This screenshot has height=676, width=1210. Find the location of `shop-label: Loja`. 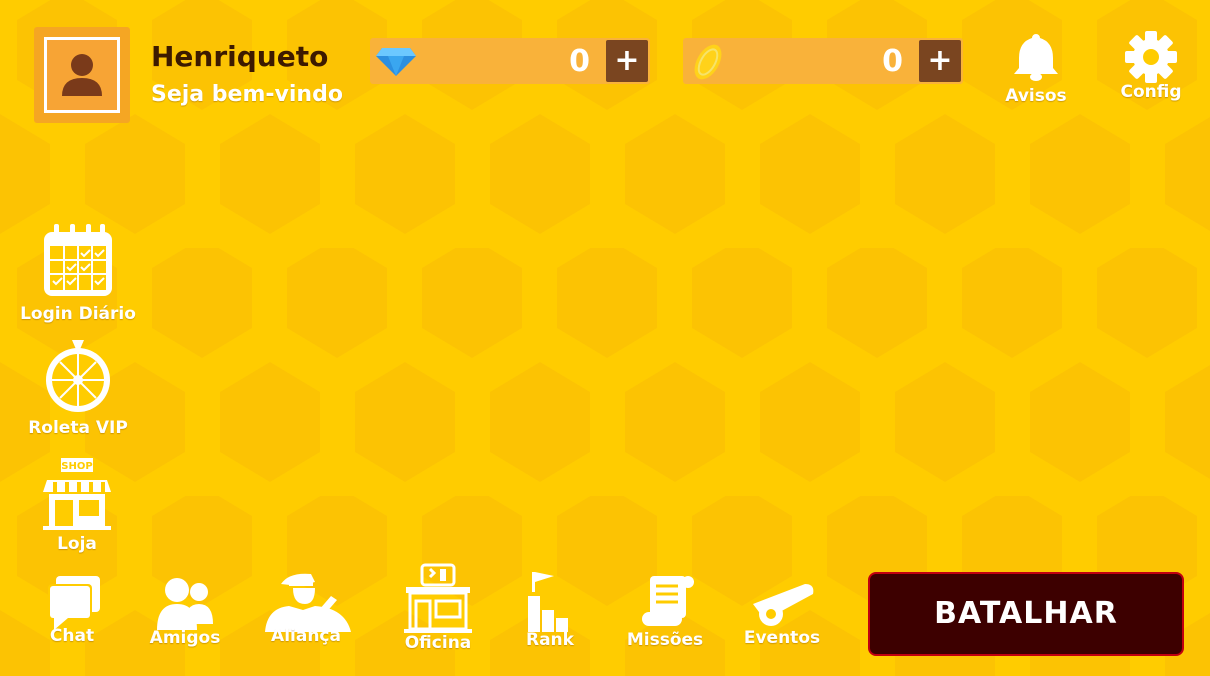

shop-label: Loja is located at coordinates (77, 544).